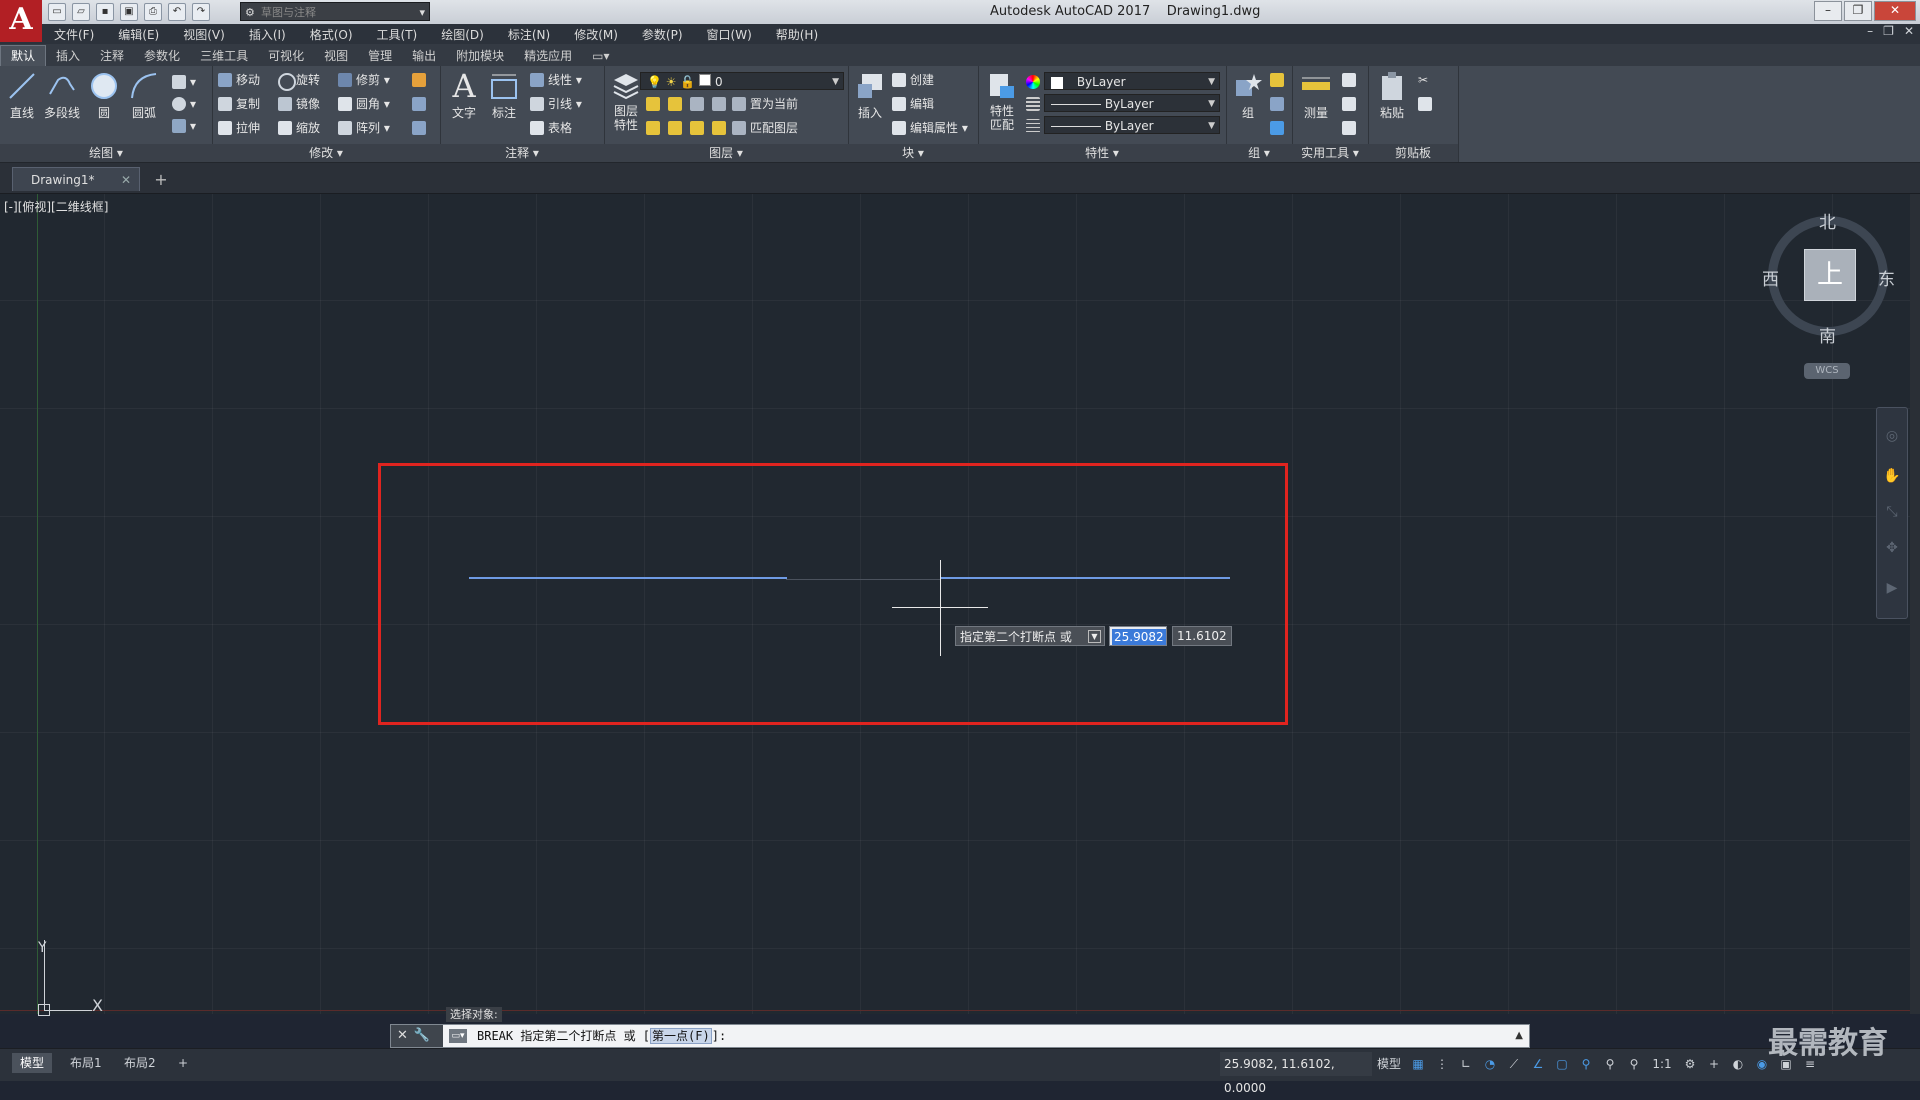  Describe the element at coordinates (464, 95) in the screenshot. I see `text-button: A 文字` at that location.